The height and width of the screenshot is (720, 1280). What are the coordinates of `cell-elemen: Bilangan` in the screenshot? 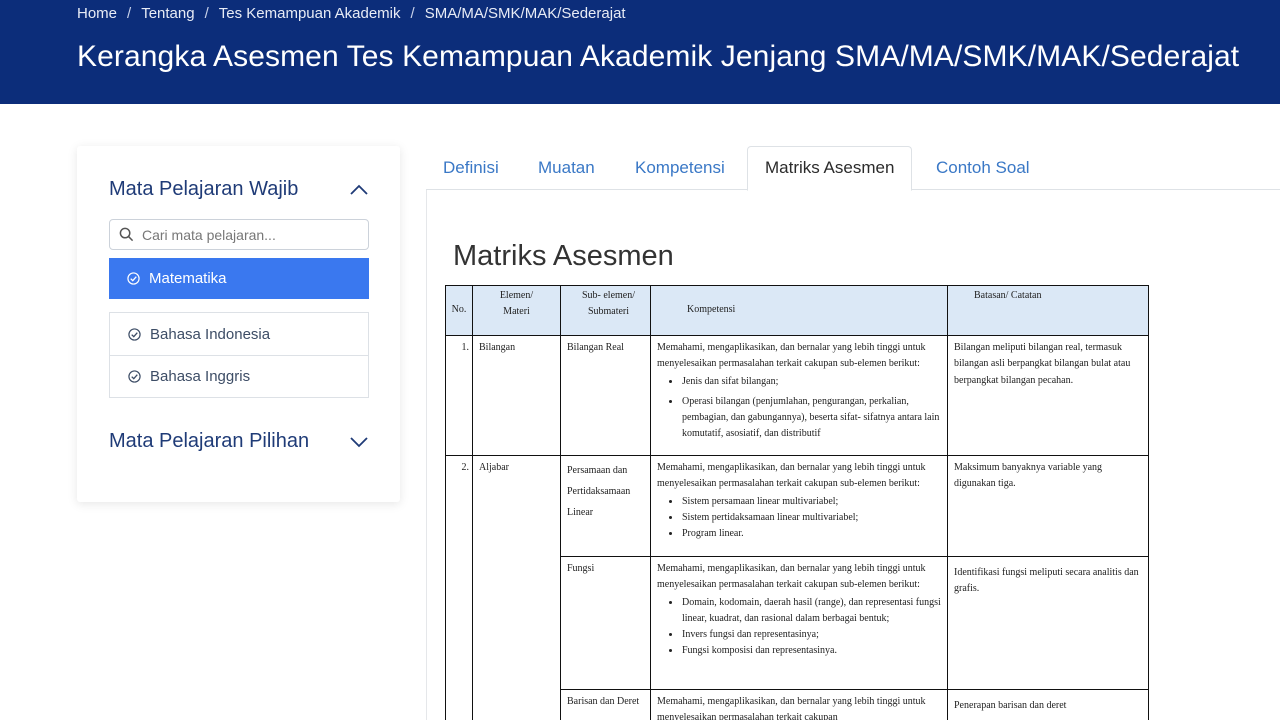 It's located at (516, 395).